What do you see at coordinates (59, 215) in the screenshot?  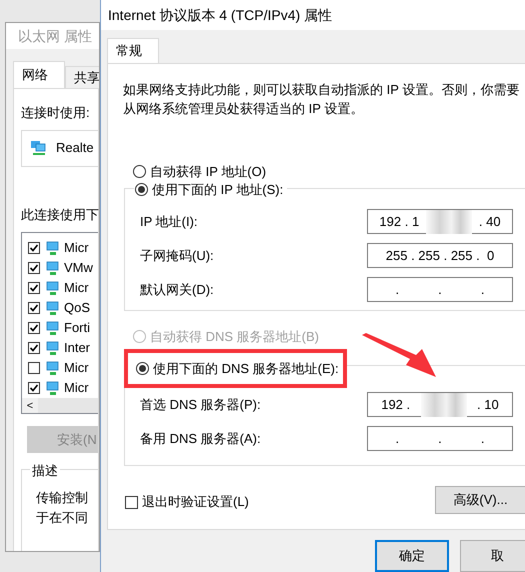 I see `items-label: 此连接使用下` at bounding box center [59, 215].